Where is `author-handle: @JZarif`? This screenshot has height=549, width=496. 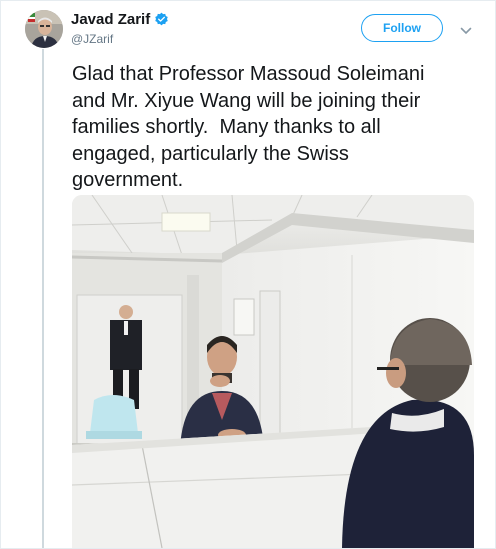 author-handle: @JZarif is located at coordinates (92, 39).